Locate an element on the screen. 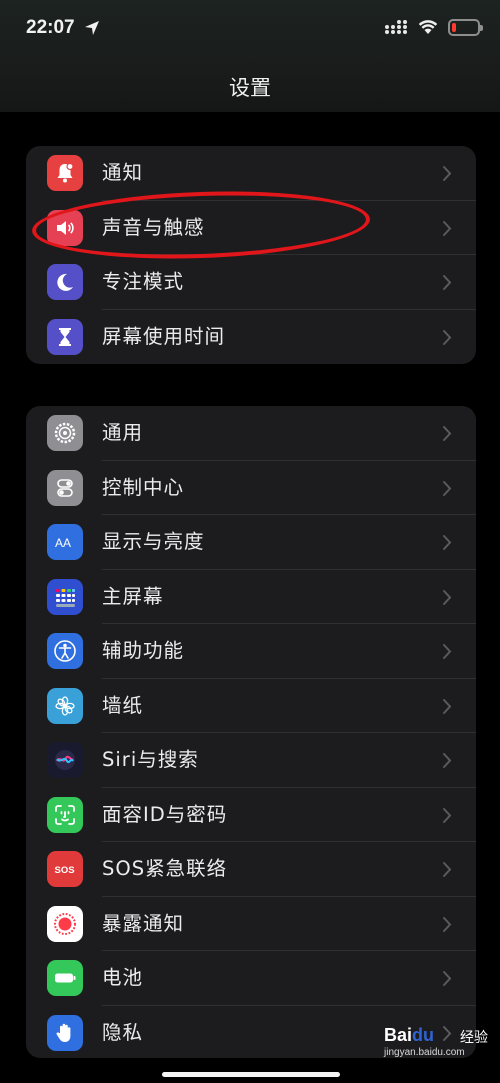 The image size is (500, 1083). status-time: 22:07 is located at coordinates (50, 27).